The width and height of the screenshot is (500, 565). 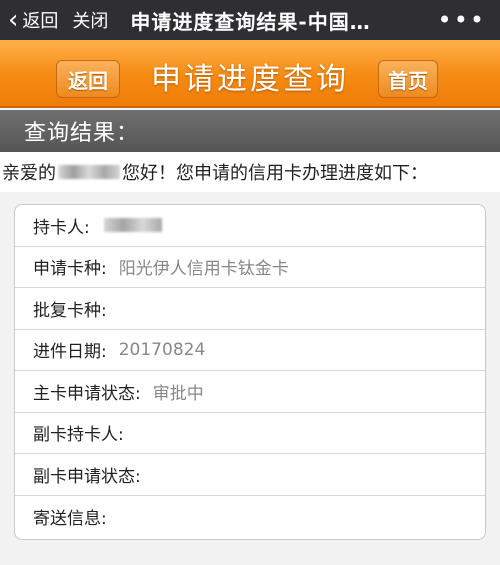 I want to click on wechat-back-button: ‹ 返回, so click(x=29, y=20).